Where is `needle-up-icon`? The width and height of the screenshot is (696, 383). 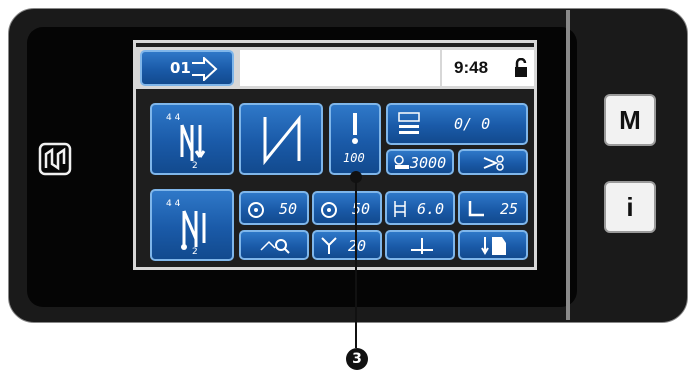
needle-up-icon is located at coordinates (422, 246).